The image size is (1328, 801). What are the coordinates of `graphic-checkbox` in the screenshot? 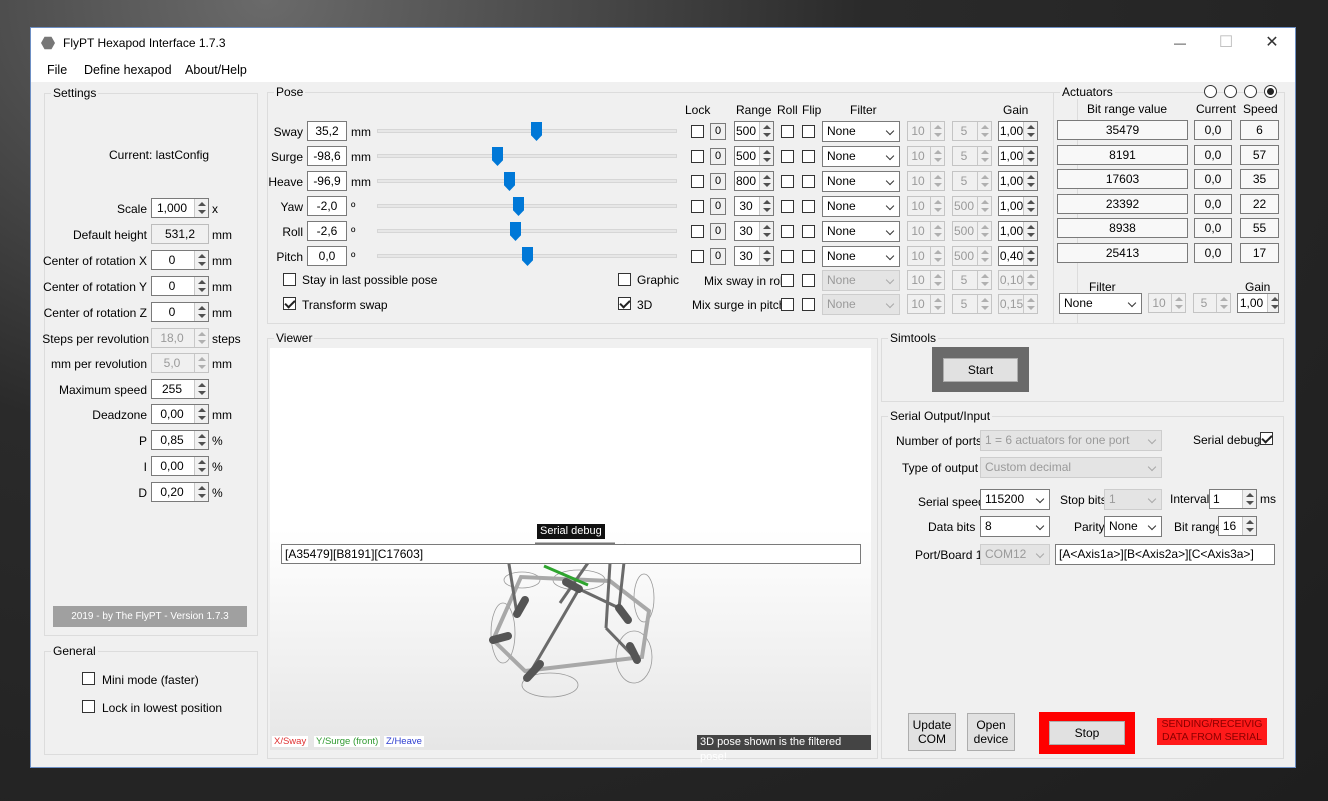 It's located at (624, 279).